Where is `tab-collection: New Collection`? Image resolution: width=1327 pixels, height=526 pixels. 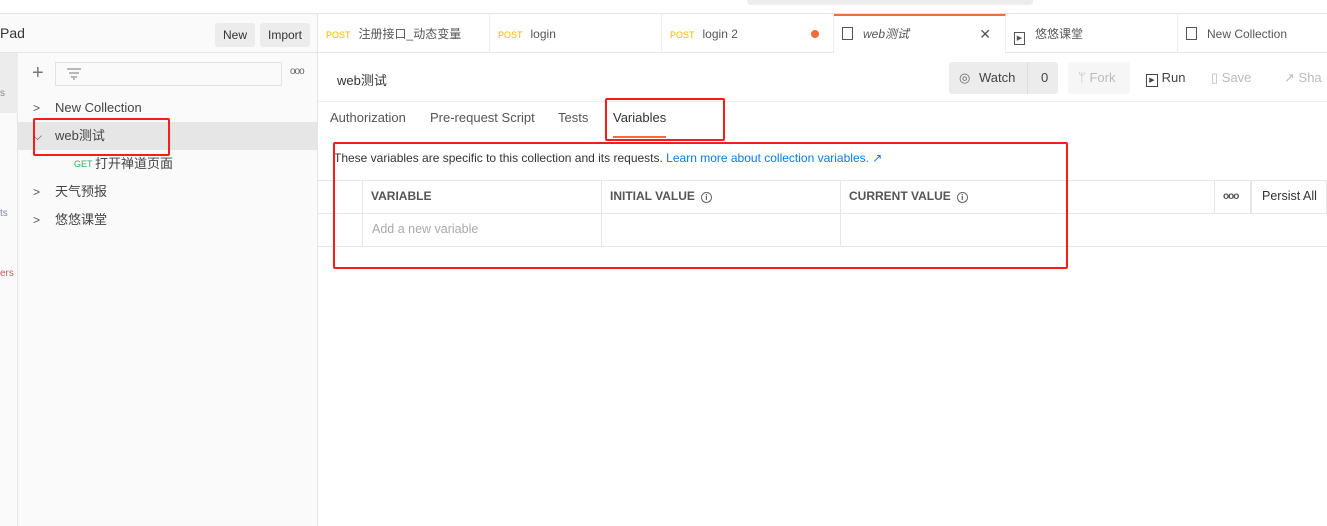 tab-collection: New Collection is located at coordinates (1252, 33).